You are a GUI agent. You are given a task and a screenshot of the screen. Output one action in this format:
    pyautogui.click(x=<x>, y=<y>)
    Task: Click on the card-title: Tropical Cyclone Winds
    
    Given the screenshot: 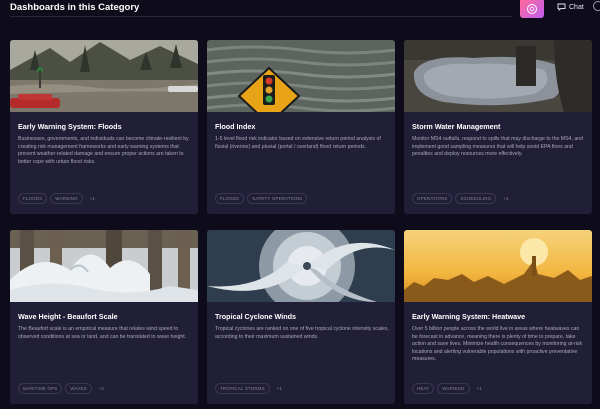 What is the action you would take?
    pyautogui.click(x=256, y=316)
    